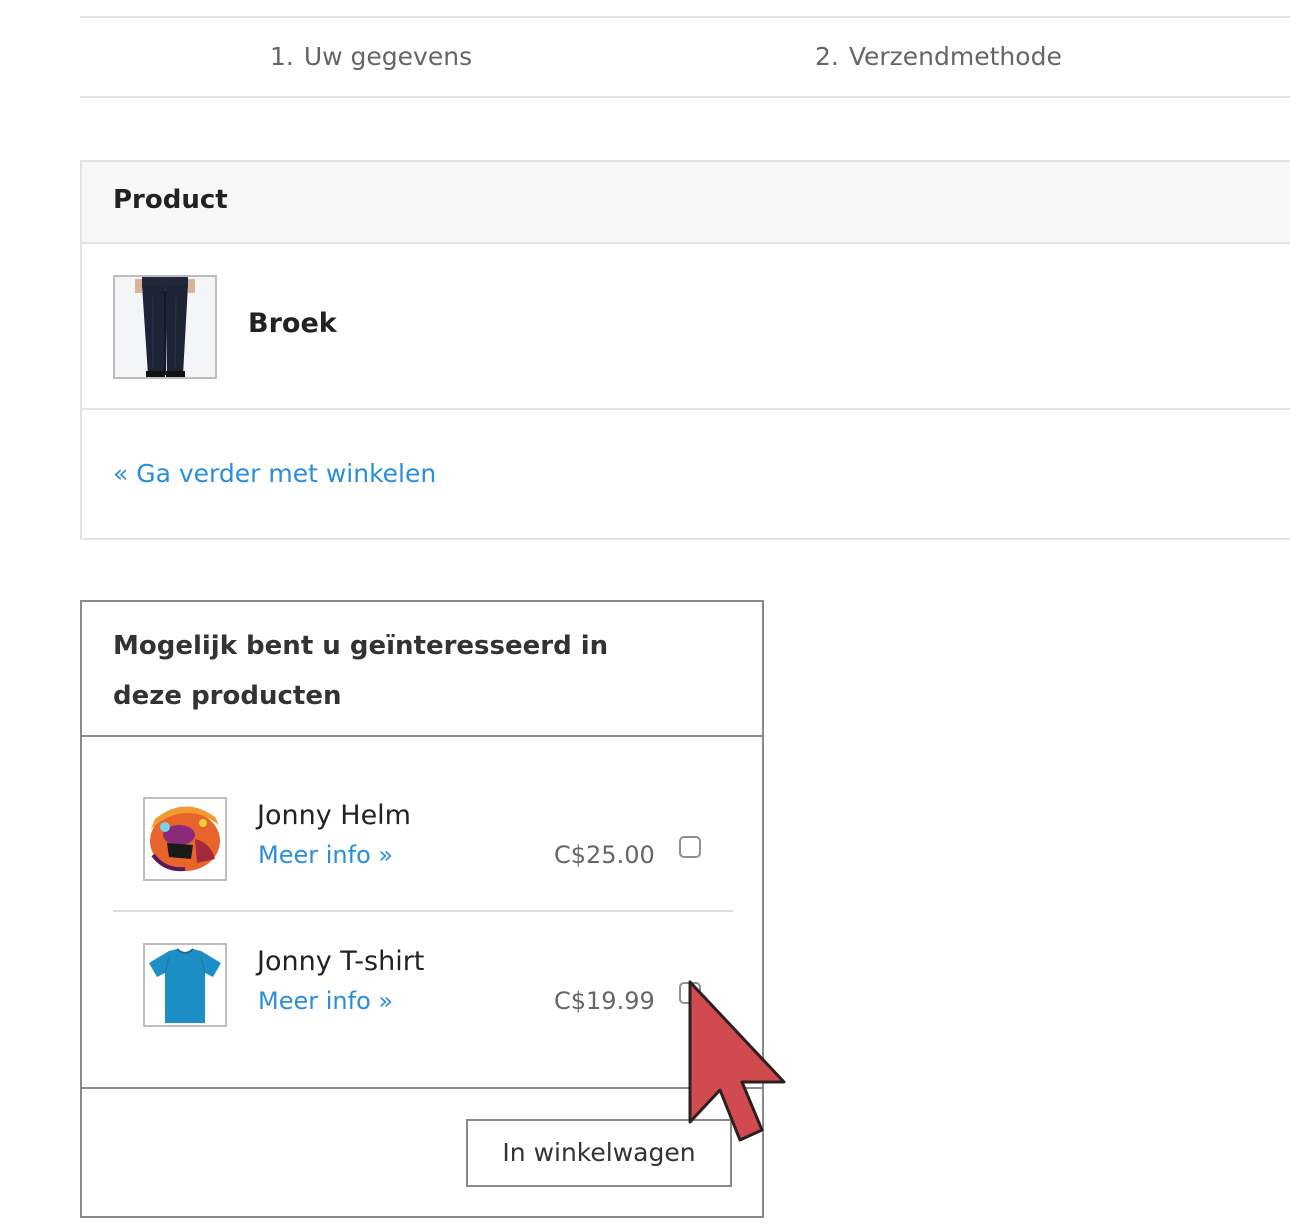 The height and width of the screenshot is (1228, 1290). Describe the element at coordinates (334, 815) in the screenshot. I see `recommendation-name: Jonny Helm` at that location.